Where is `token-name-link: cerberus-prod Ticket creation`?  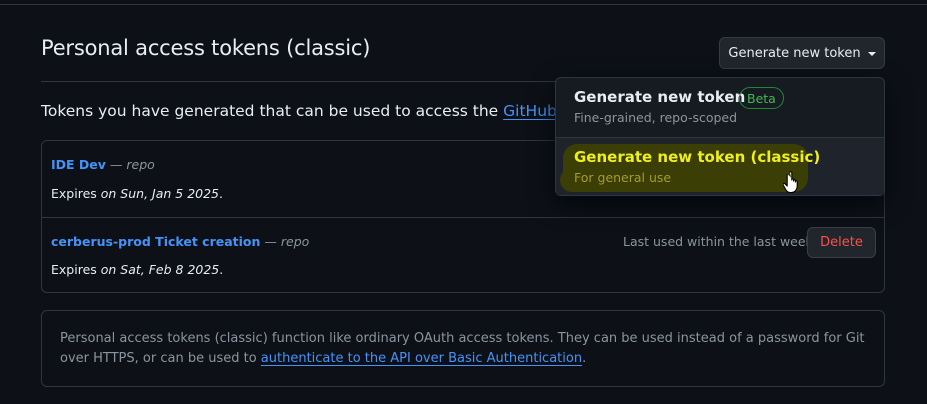 token-name-link: cerberus-prod Ticket creation is located at coordinates (155, 241).